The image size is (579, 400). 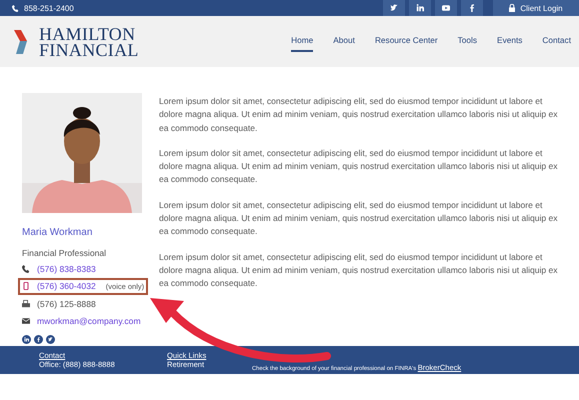 I want to click on nav-link: Resource Center, so click(x=406, y=41).